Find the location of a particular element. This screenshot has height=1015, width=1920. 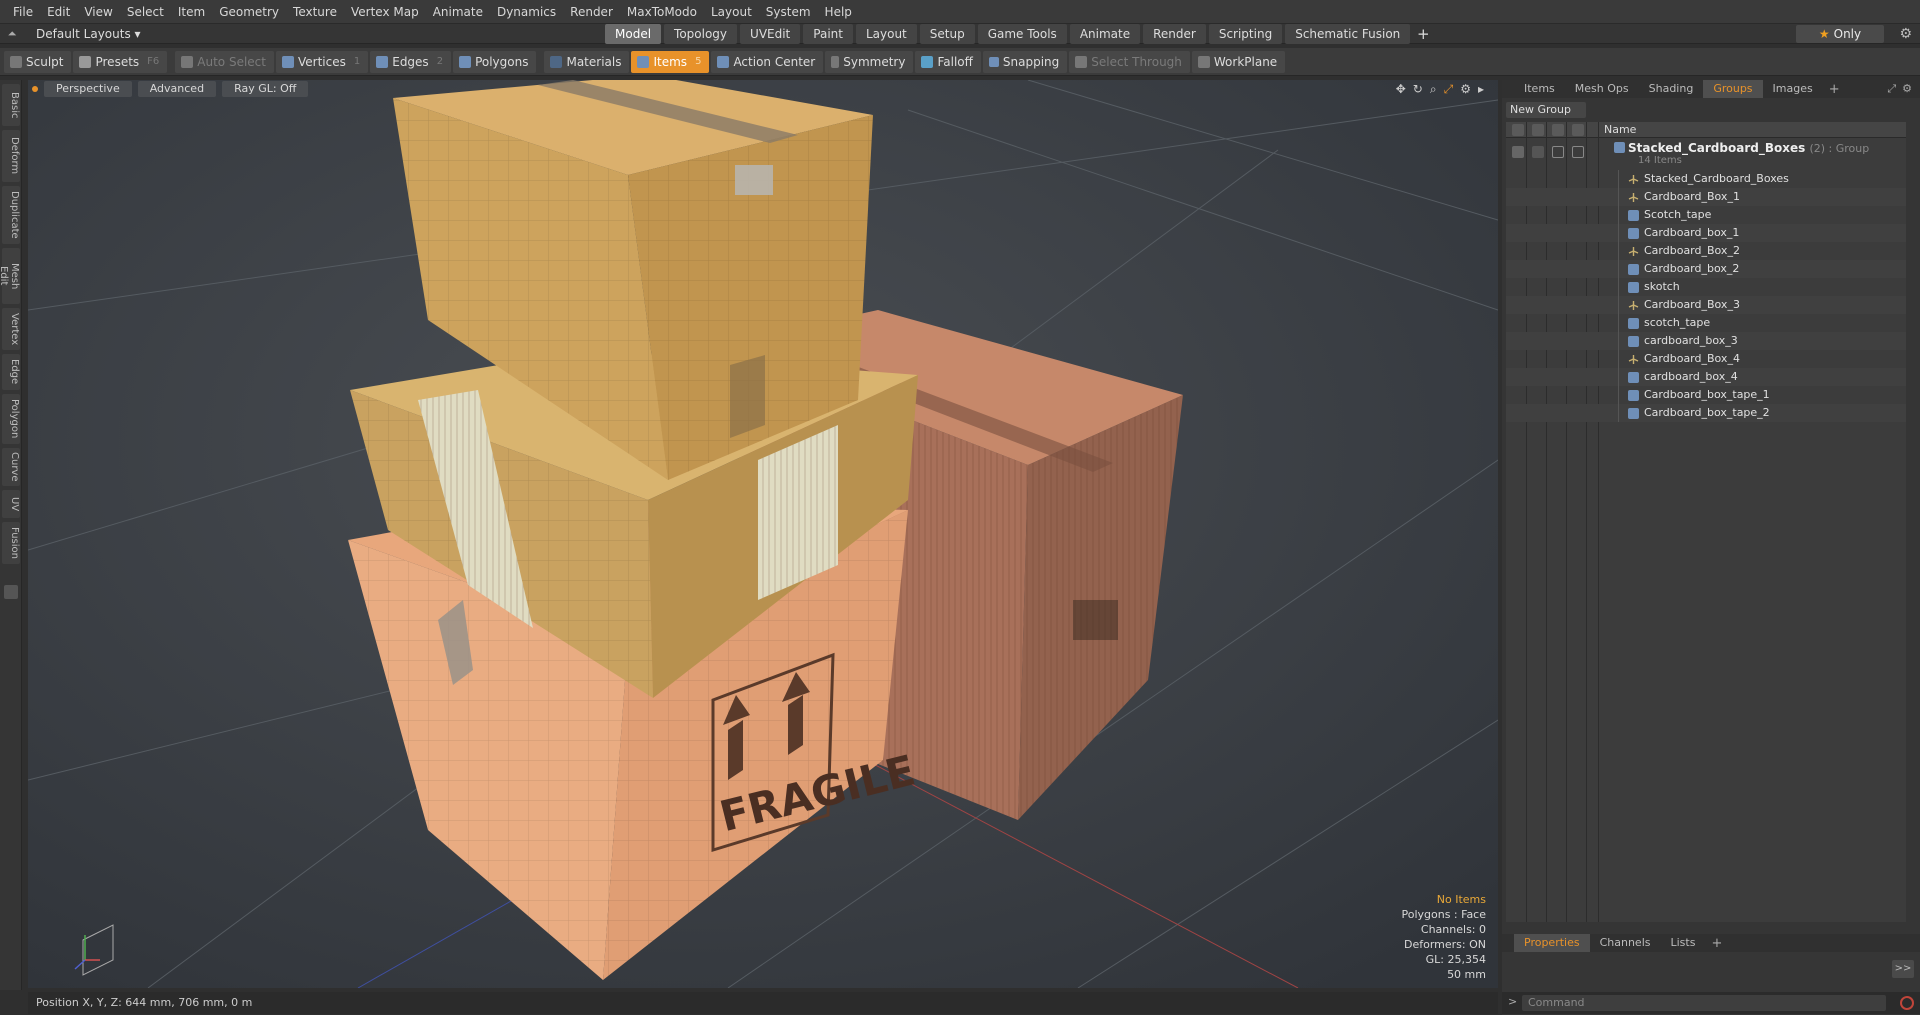

raygl-button: Ray GL: Off is located at coordinates (265, 89).